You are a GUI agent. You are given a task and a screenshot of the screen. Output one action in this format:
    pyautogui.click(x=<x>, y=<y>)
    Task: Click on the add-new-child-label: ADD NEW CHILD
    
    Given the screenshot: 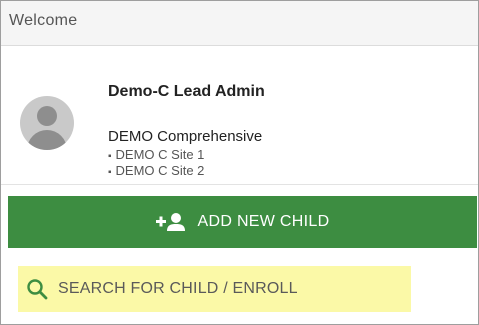 What is the action you would take?
    pyautogui.click(x=263, y=221)
    